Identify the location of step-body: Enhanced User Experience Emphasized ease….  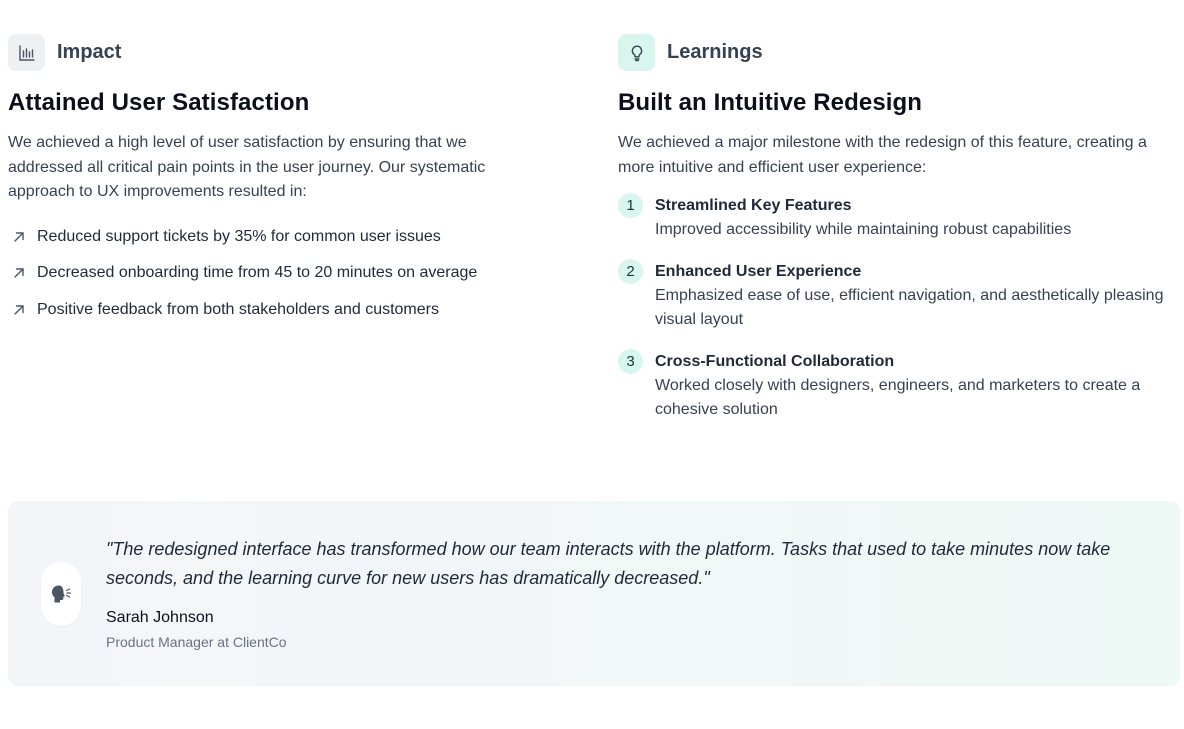
(919, 296).